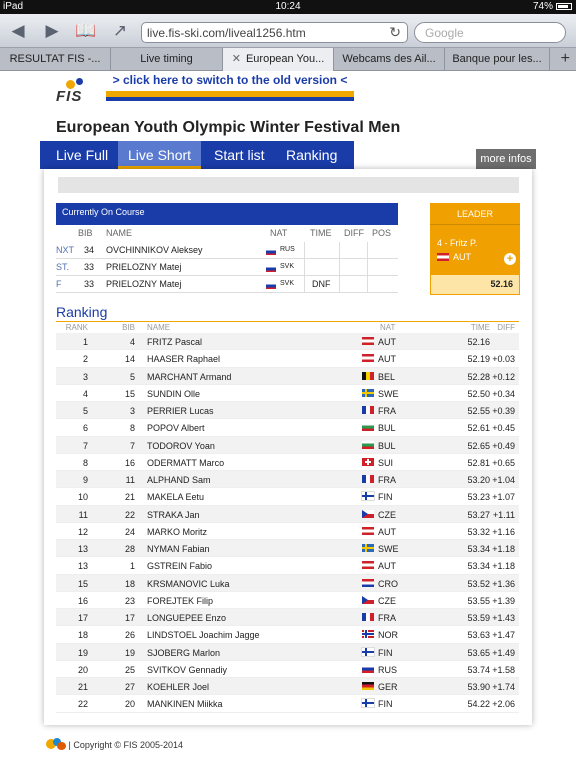  I want to click on ranking-row: 7 7 TODOROV Yoan BUL 52.65 +0.49, so click(287, 445).